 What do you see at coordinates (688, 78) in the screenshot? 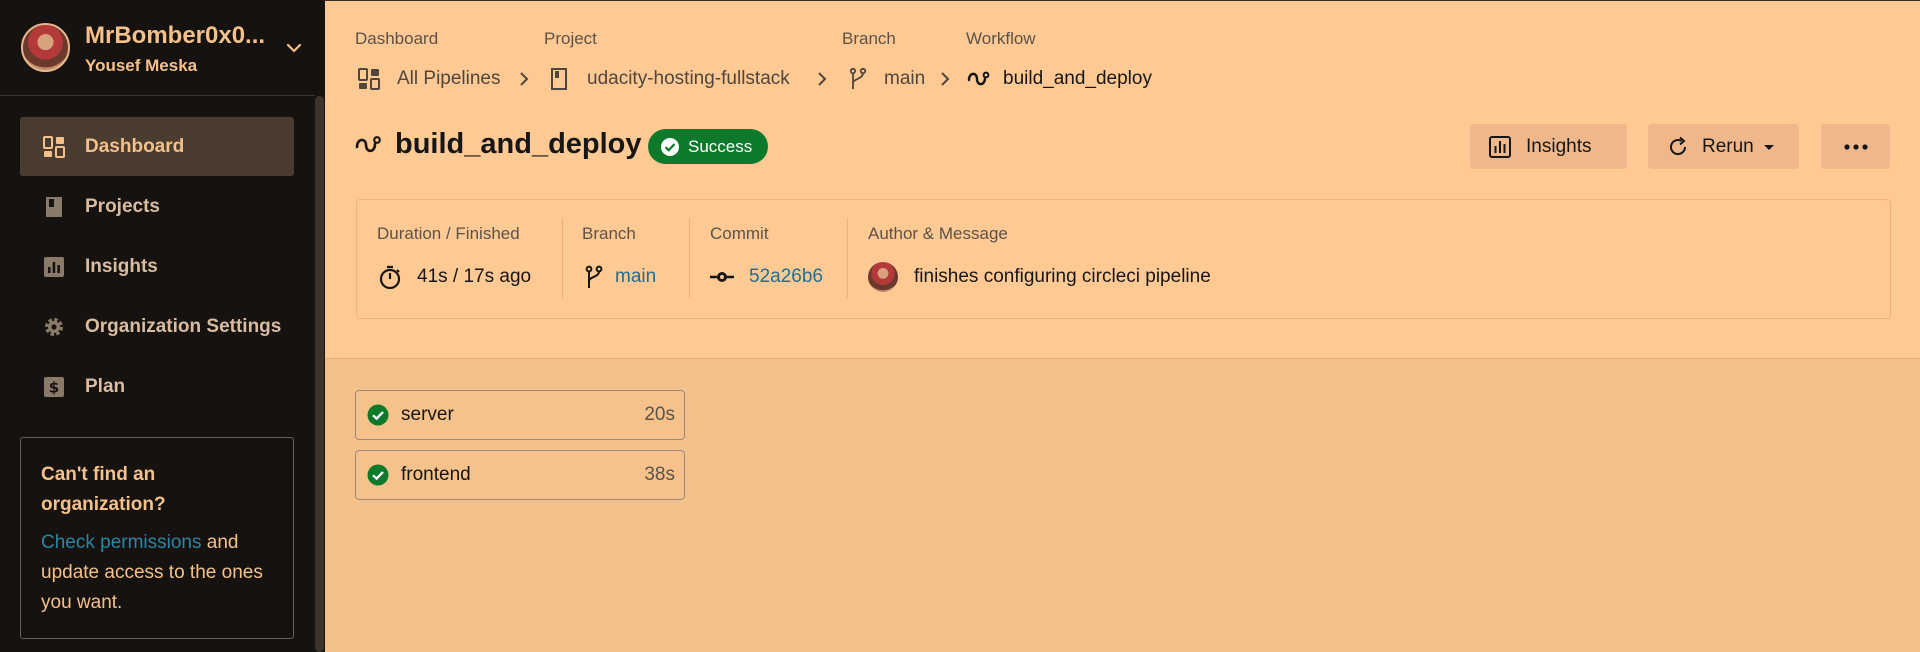
I see `breadcrumb-label: udacity-hosting-fullstack` at bounding box center [688, 78].